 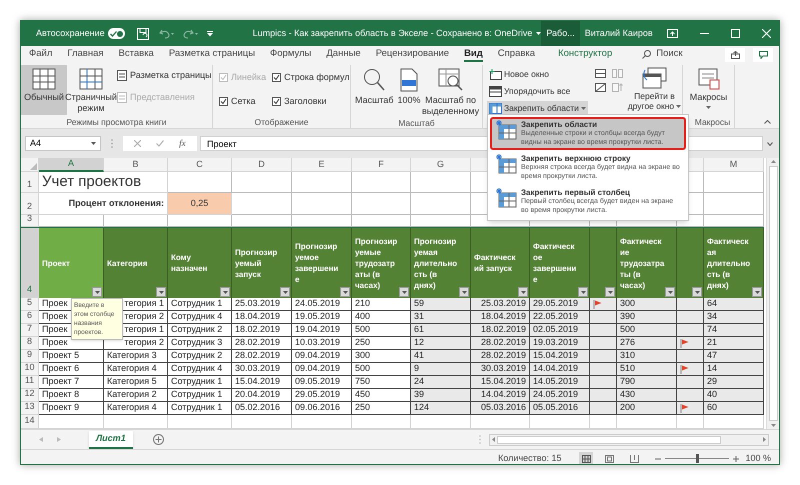 What do you see at coordinates (322, 343) in the screenshot?
I see `table-cell: 10.03.2019` at bounding box center [322, 343].